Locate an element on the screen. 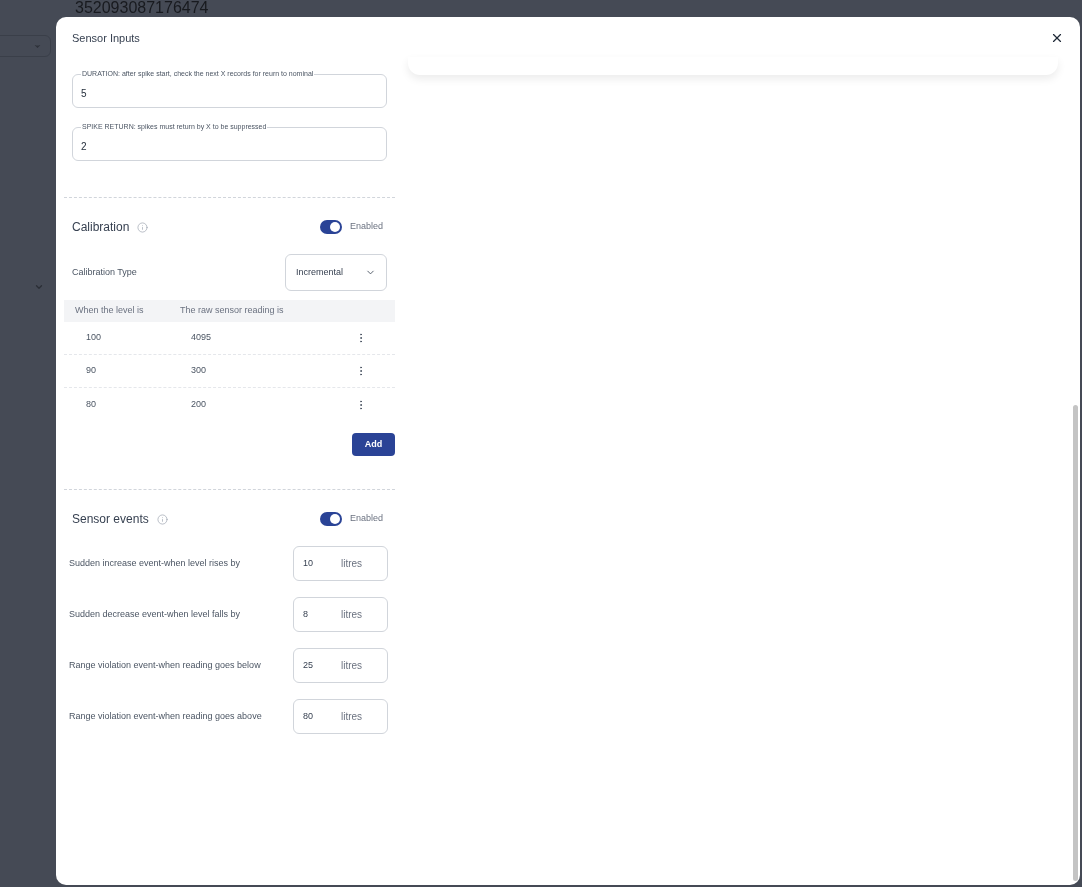 Image resolution: width=1082 pixels, height=887 pixels. section-title: Calibration is located at coordinates (101, 227).